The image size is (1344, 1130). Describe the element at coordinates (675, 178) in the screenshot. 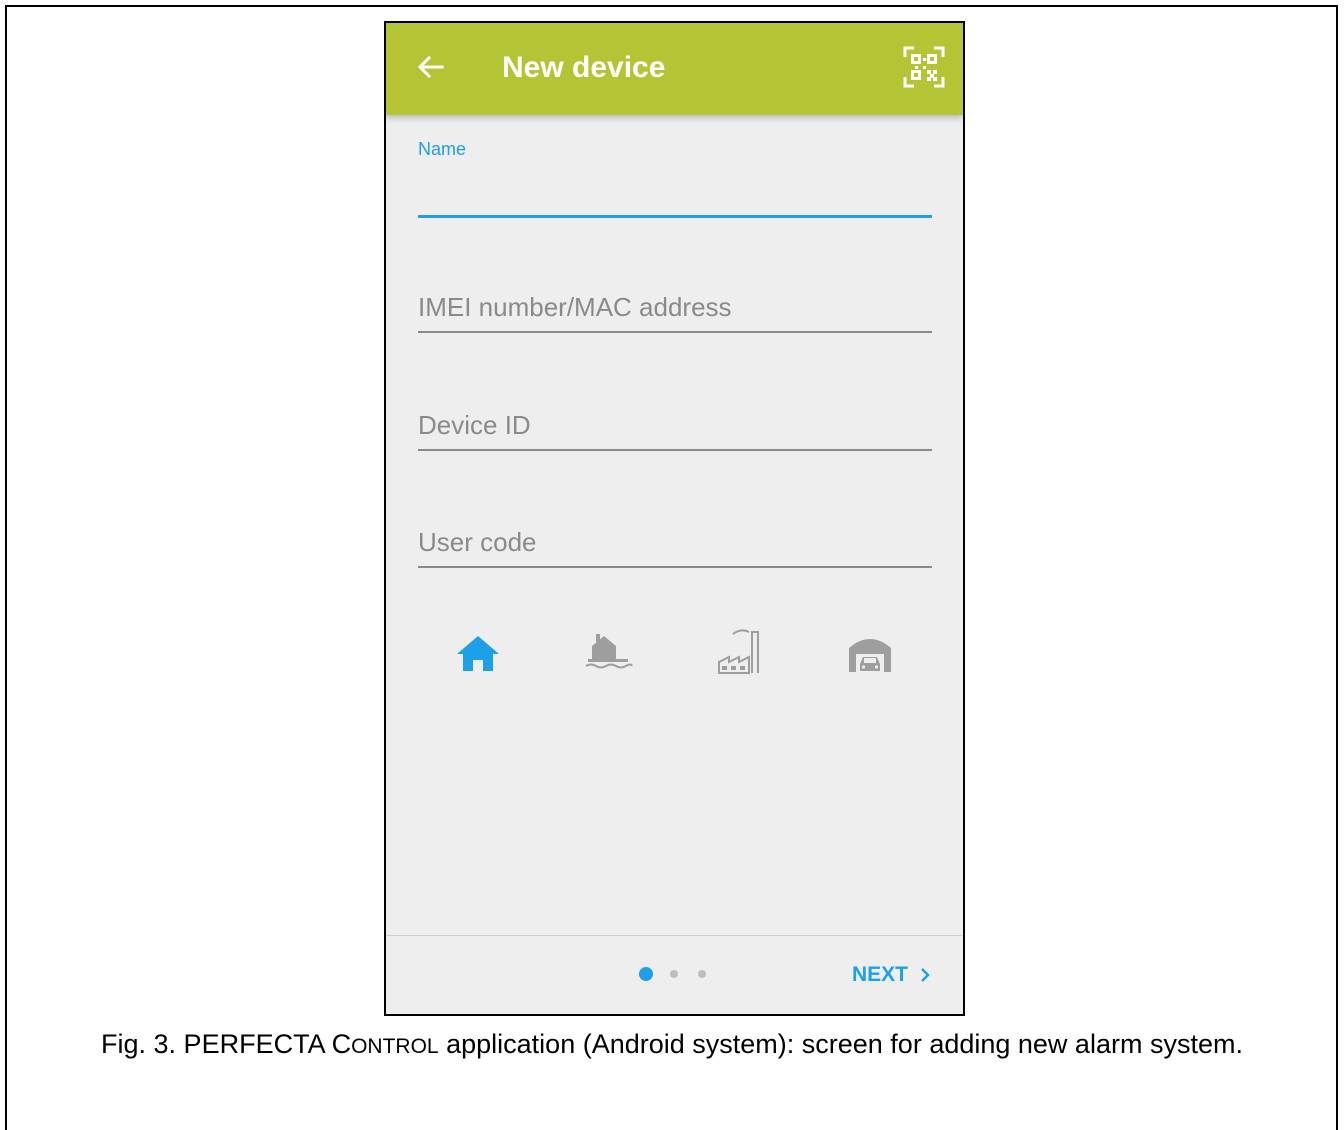

I see `name-field: Name` at that location.